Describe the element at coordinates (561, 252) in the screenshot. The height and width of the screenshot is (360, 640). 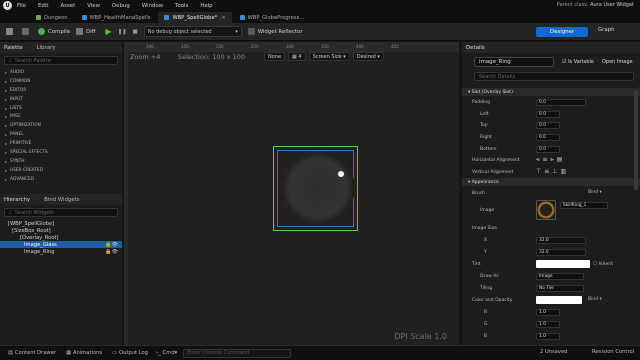
I see `image-size-y-input: 32.0` at that location.